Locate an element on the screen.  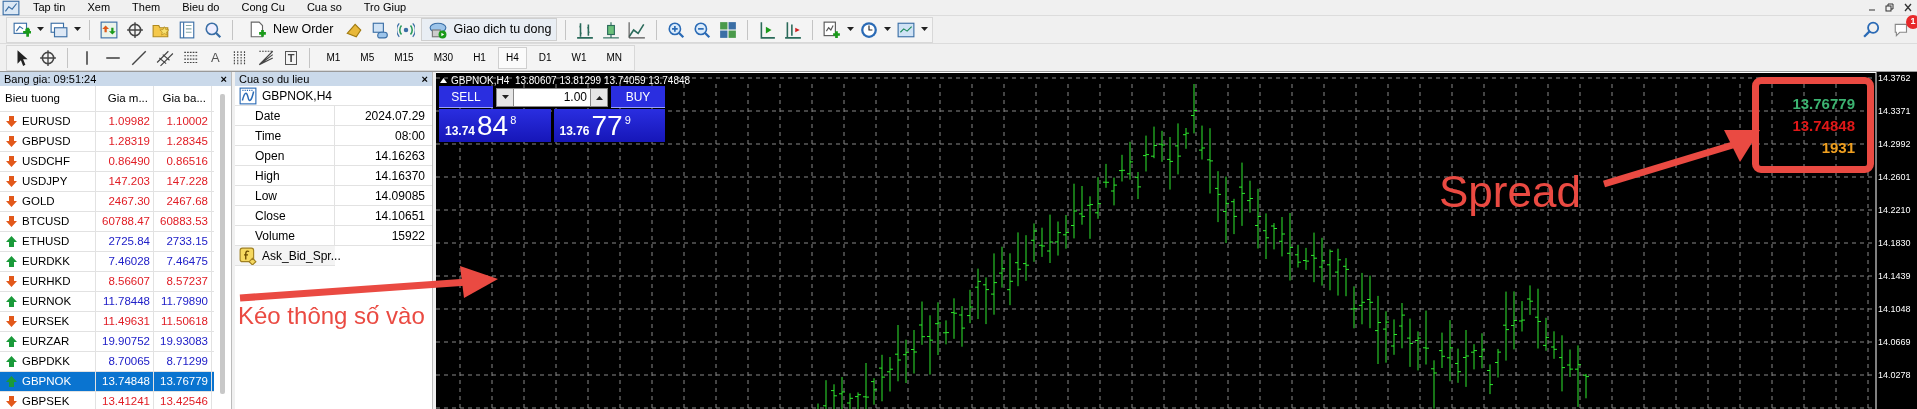
menu-item: Bieu do is located at coordinates (201, 7).